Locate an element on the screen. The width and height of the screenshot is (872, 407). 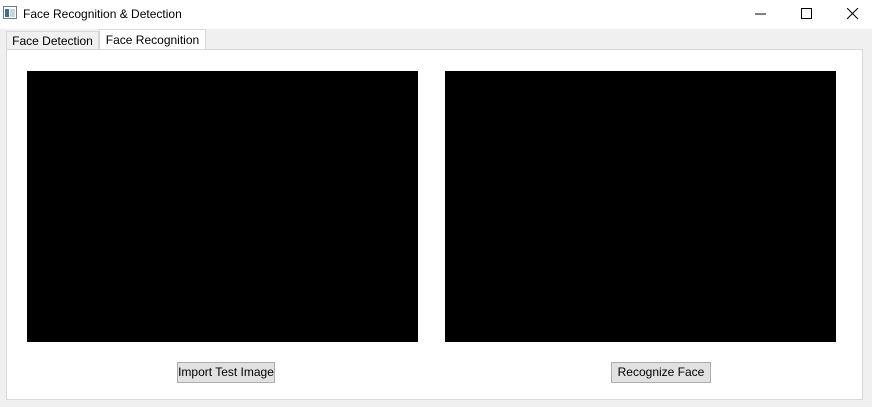
minimize-icon is located at coordinates (760, 14).